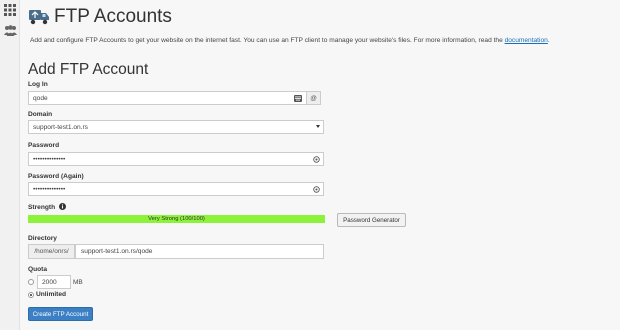 The height and width of the screenshot is (330, 620). I want to click on documentation-link: documentation, so click(526, 40).